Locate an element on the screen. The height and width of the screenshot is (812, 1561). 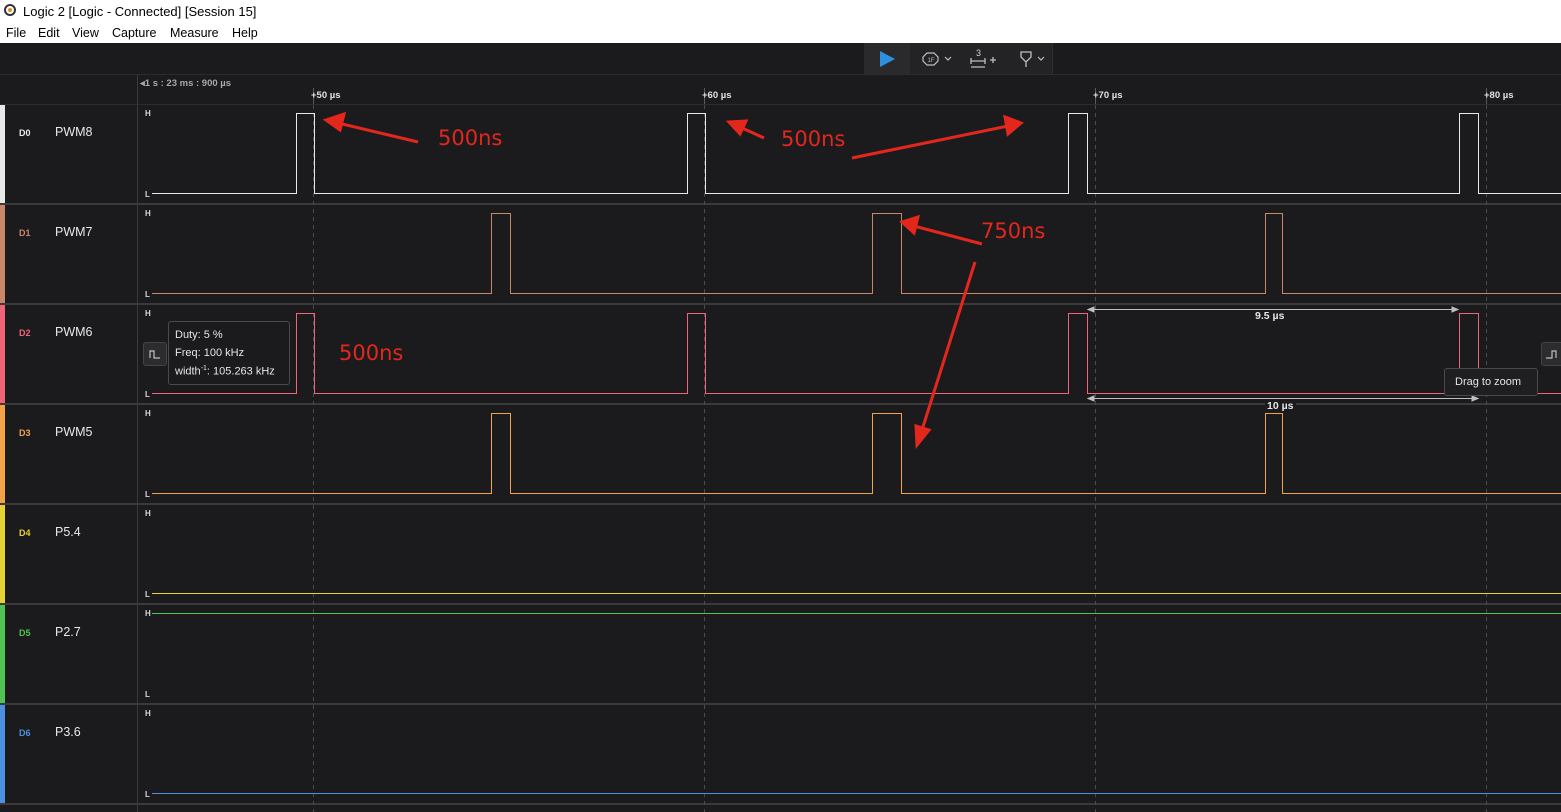
next-edge-icon is located at coordinates (1551, 354).